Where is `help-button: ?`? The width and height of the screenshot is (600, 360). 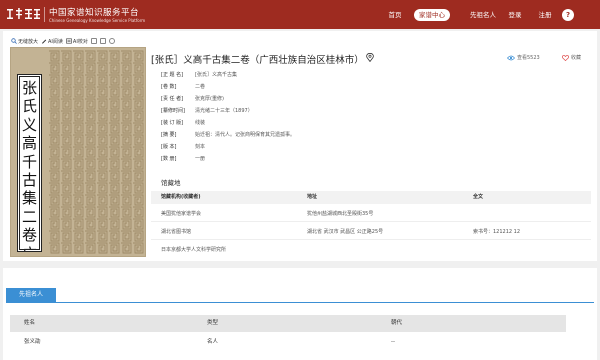
help-button: ? is located at coordinates (568, 15).